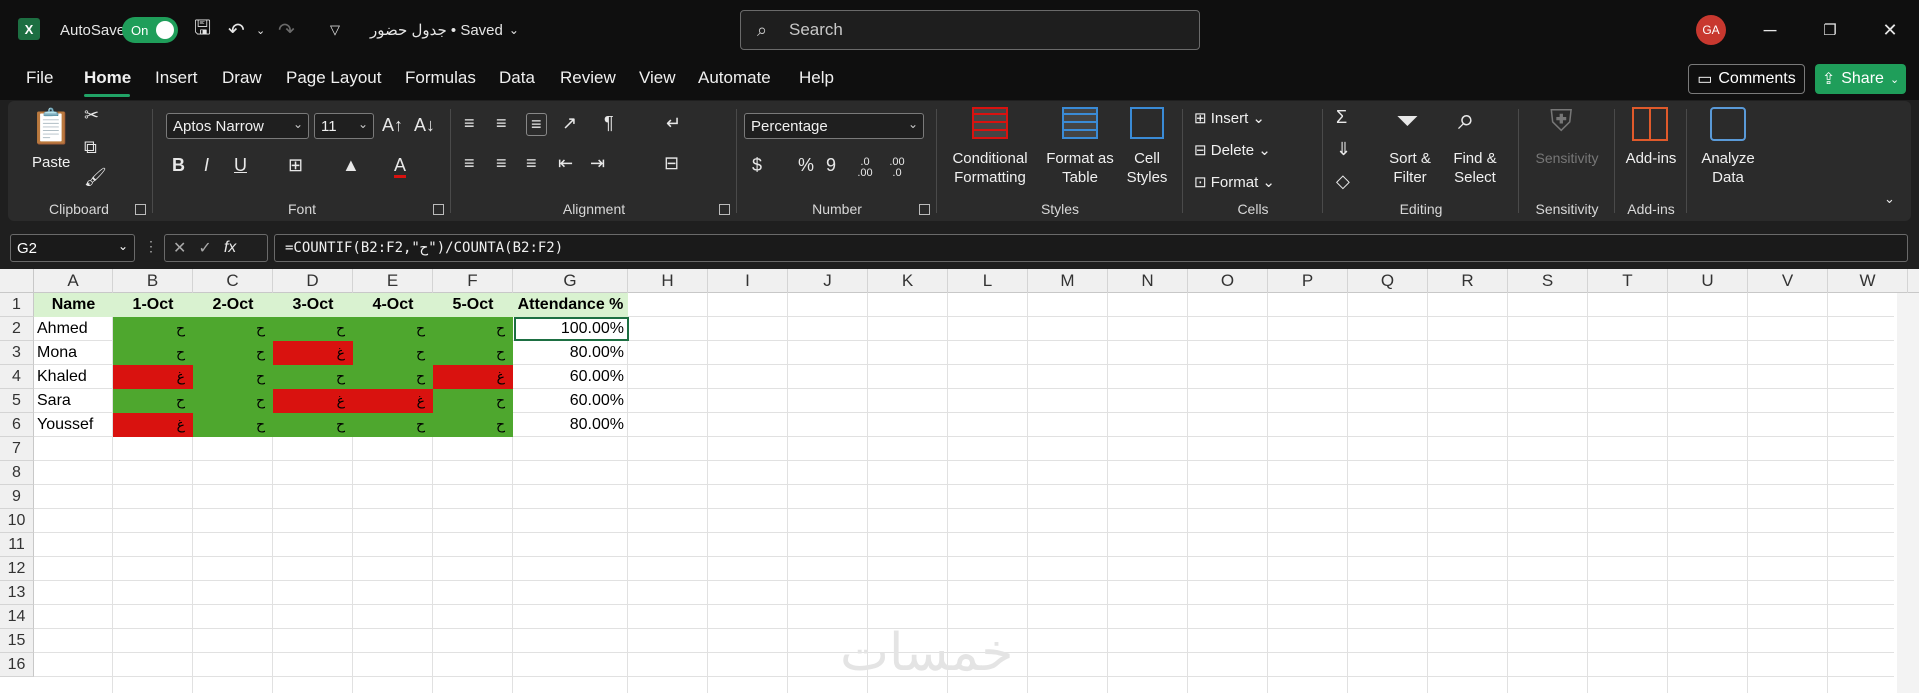 This screenshot has width=1919, height=693. I want to click on column-header-l: L, so click(988, 281).